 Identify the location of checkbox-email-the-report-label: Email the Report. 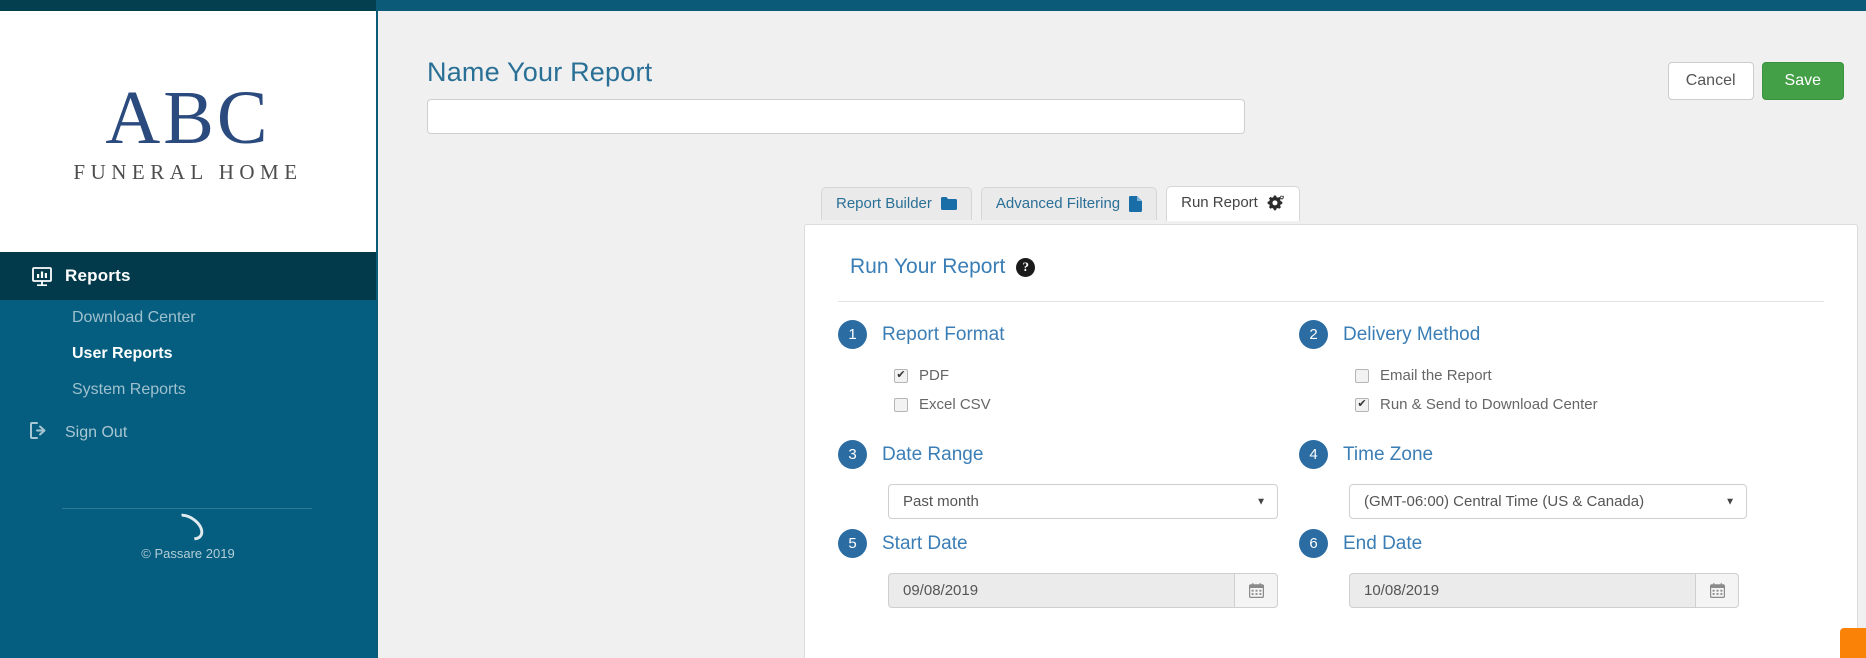
(1436, 375).